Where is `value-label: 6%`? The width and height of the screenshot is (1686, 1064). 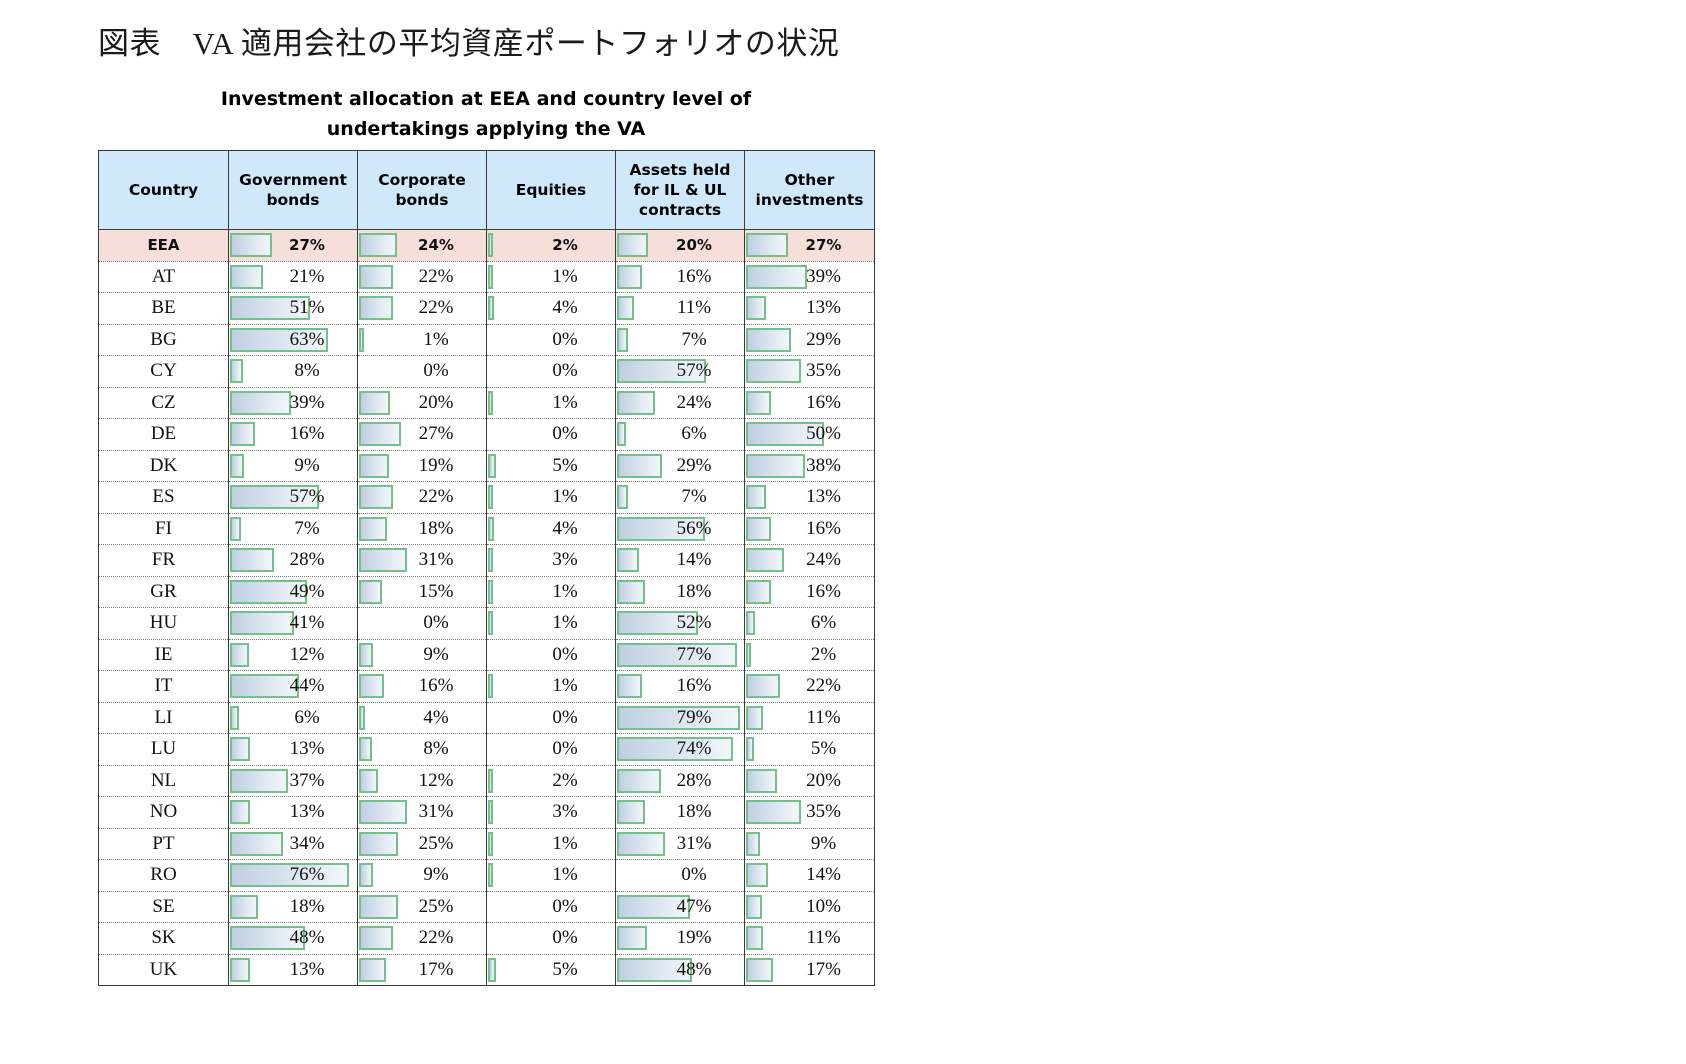 value-label: 6% is located at coordinates (823, 622).